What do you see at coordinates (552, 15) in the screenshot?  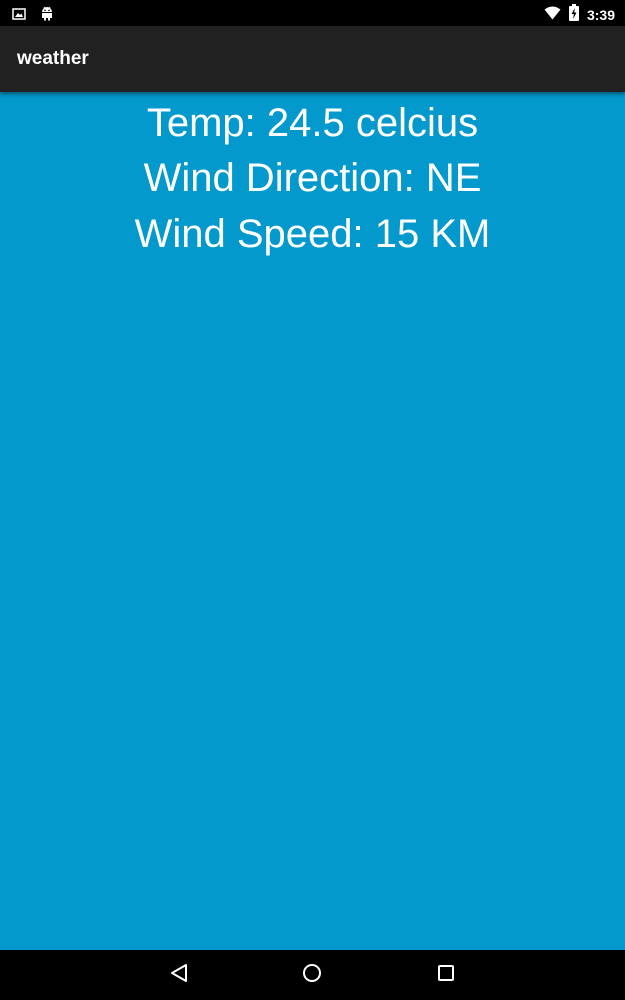 I see `wifi-icon` at bounding box center [552, 15].